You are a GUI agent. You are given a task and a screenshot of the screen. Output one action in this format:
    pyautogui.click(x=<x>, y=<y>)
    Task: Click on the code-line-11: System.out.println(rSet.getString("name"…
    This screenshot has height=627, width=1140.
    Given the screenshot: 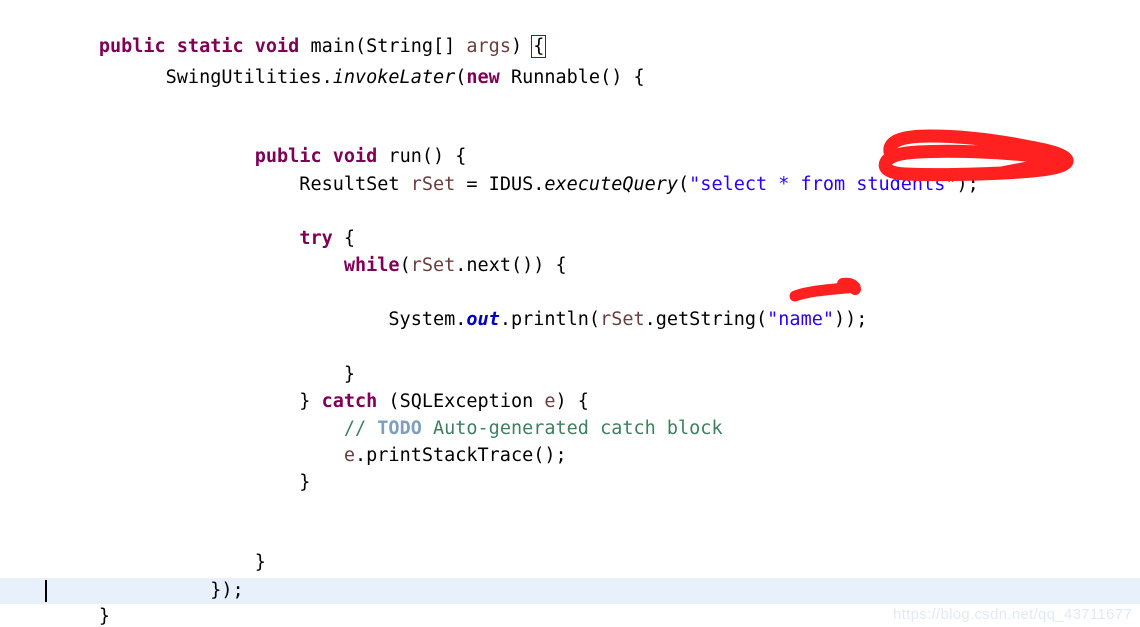 What is the action you would take?
    pyautogui.click(x=570, y=305)
    